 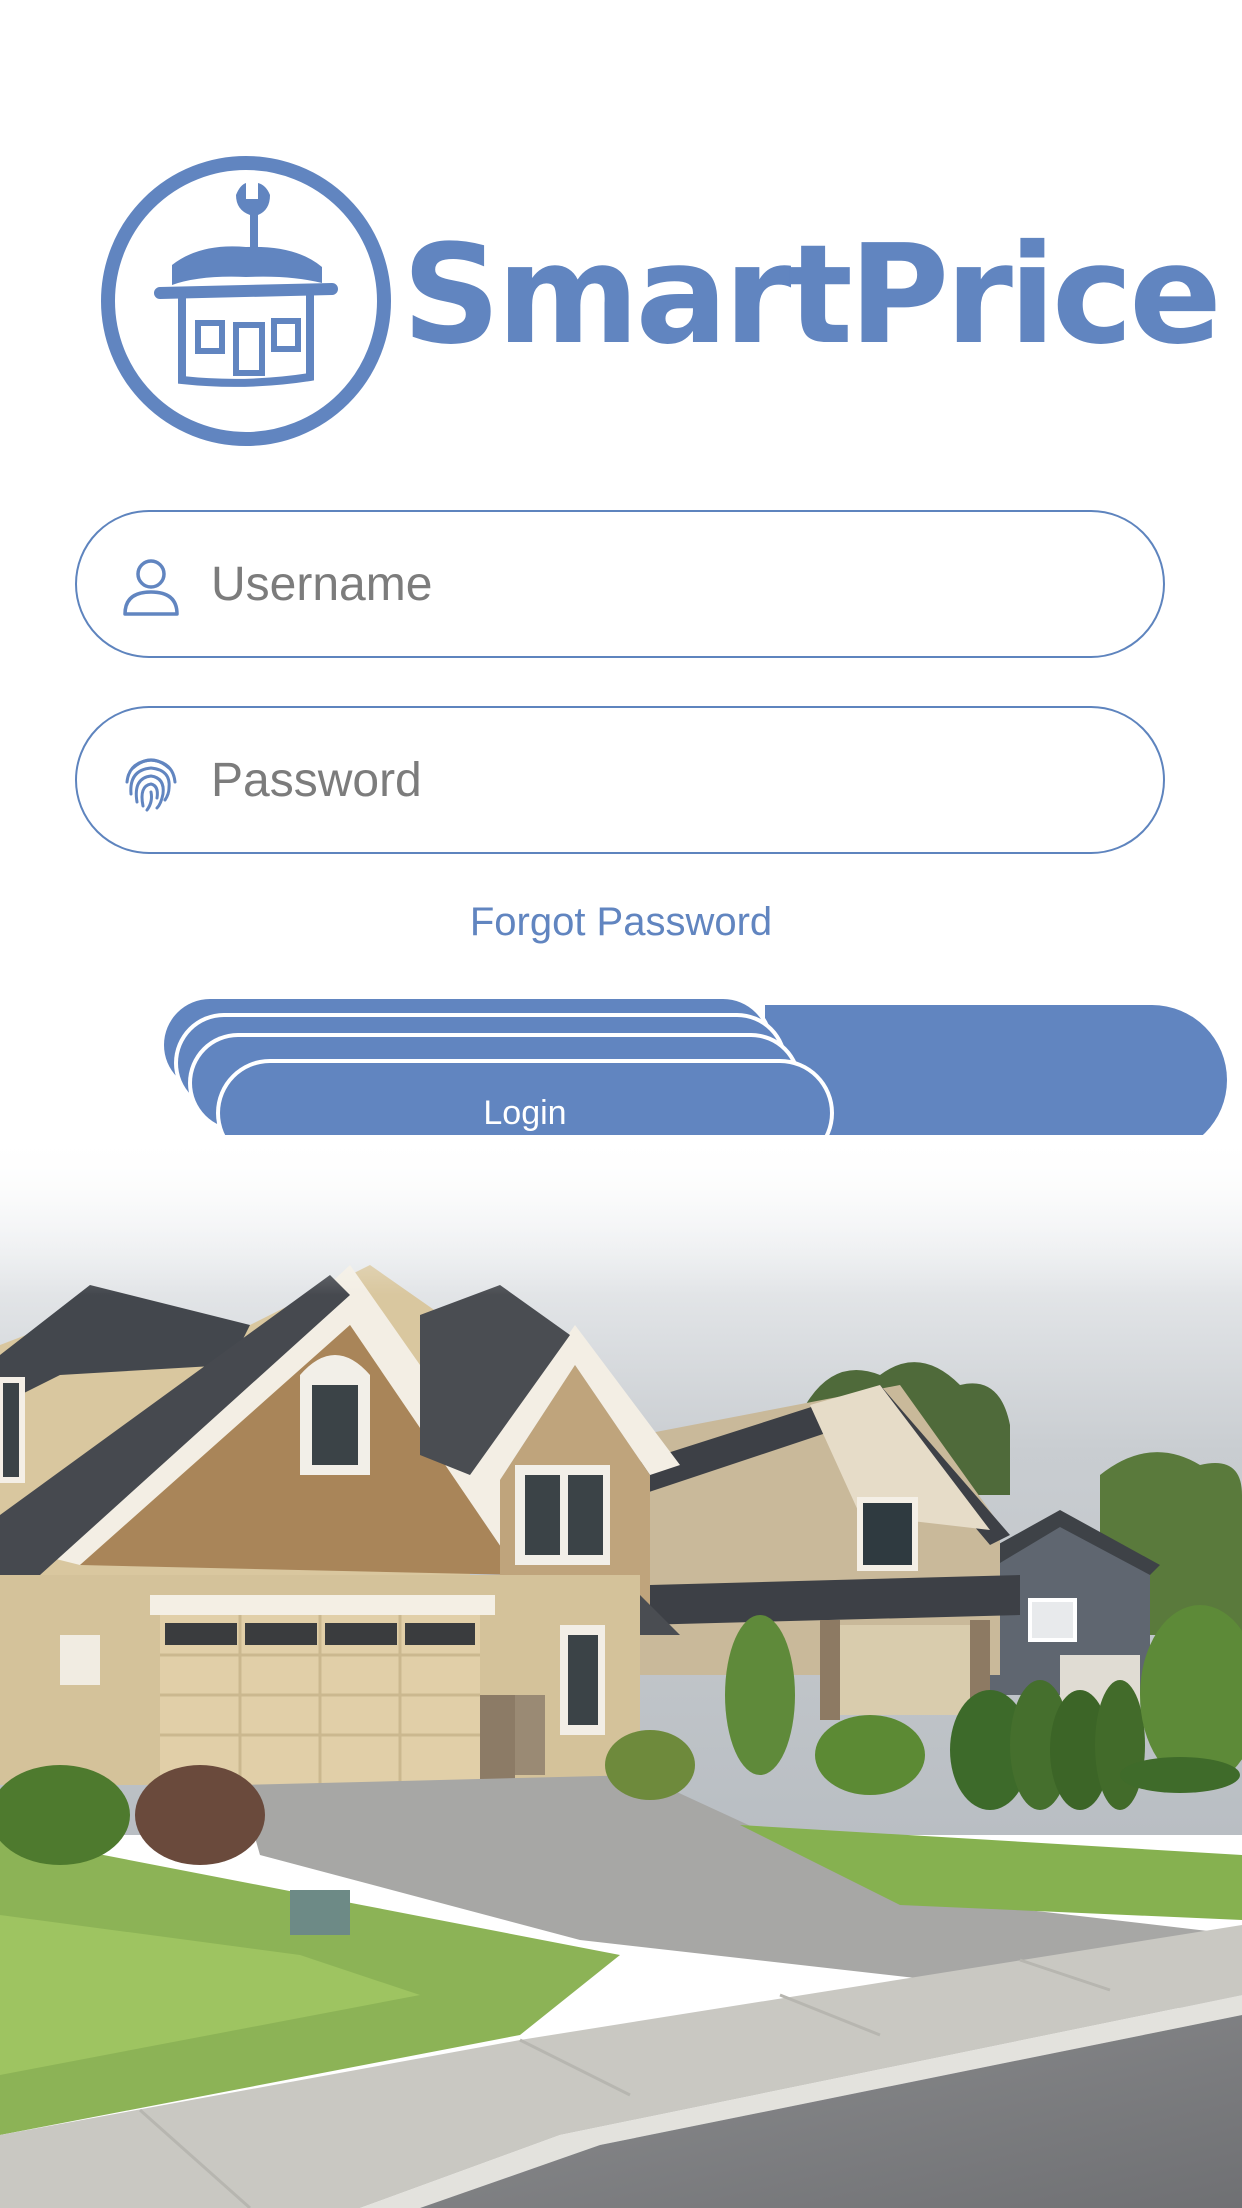 I want to click on forgot-password-link: Forgot Password, so click(x=621, y=922).